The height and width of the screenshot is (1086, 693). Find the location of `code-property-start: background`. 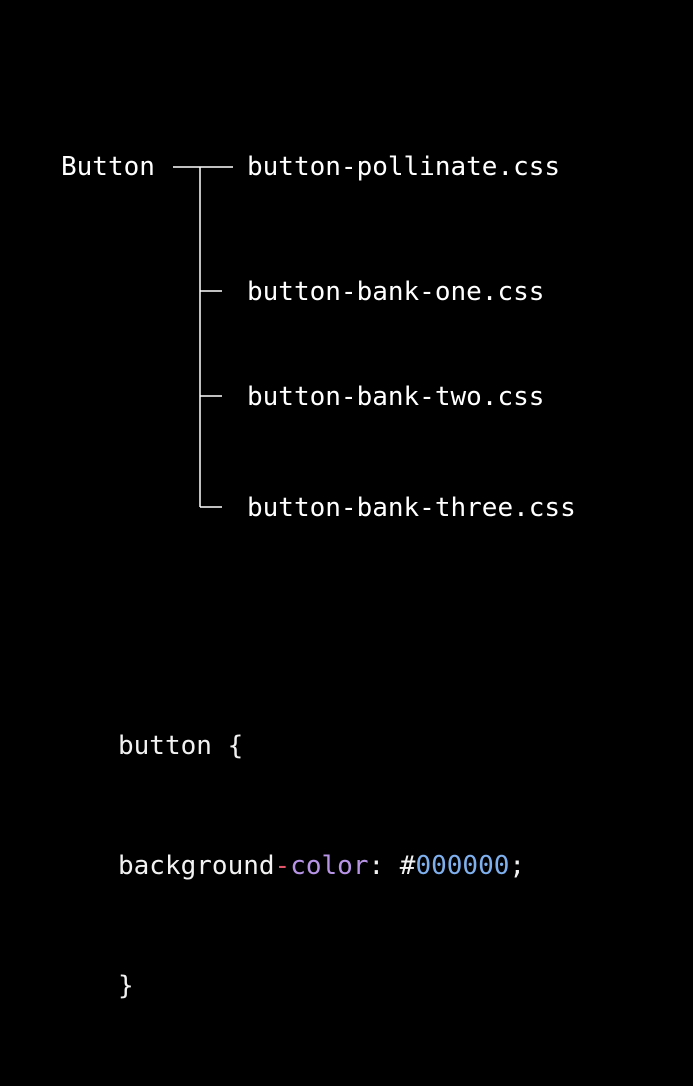

code-property-start: background is located at coordinates (196, 866).